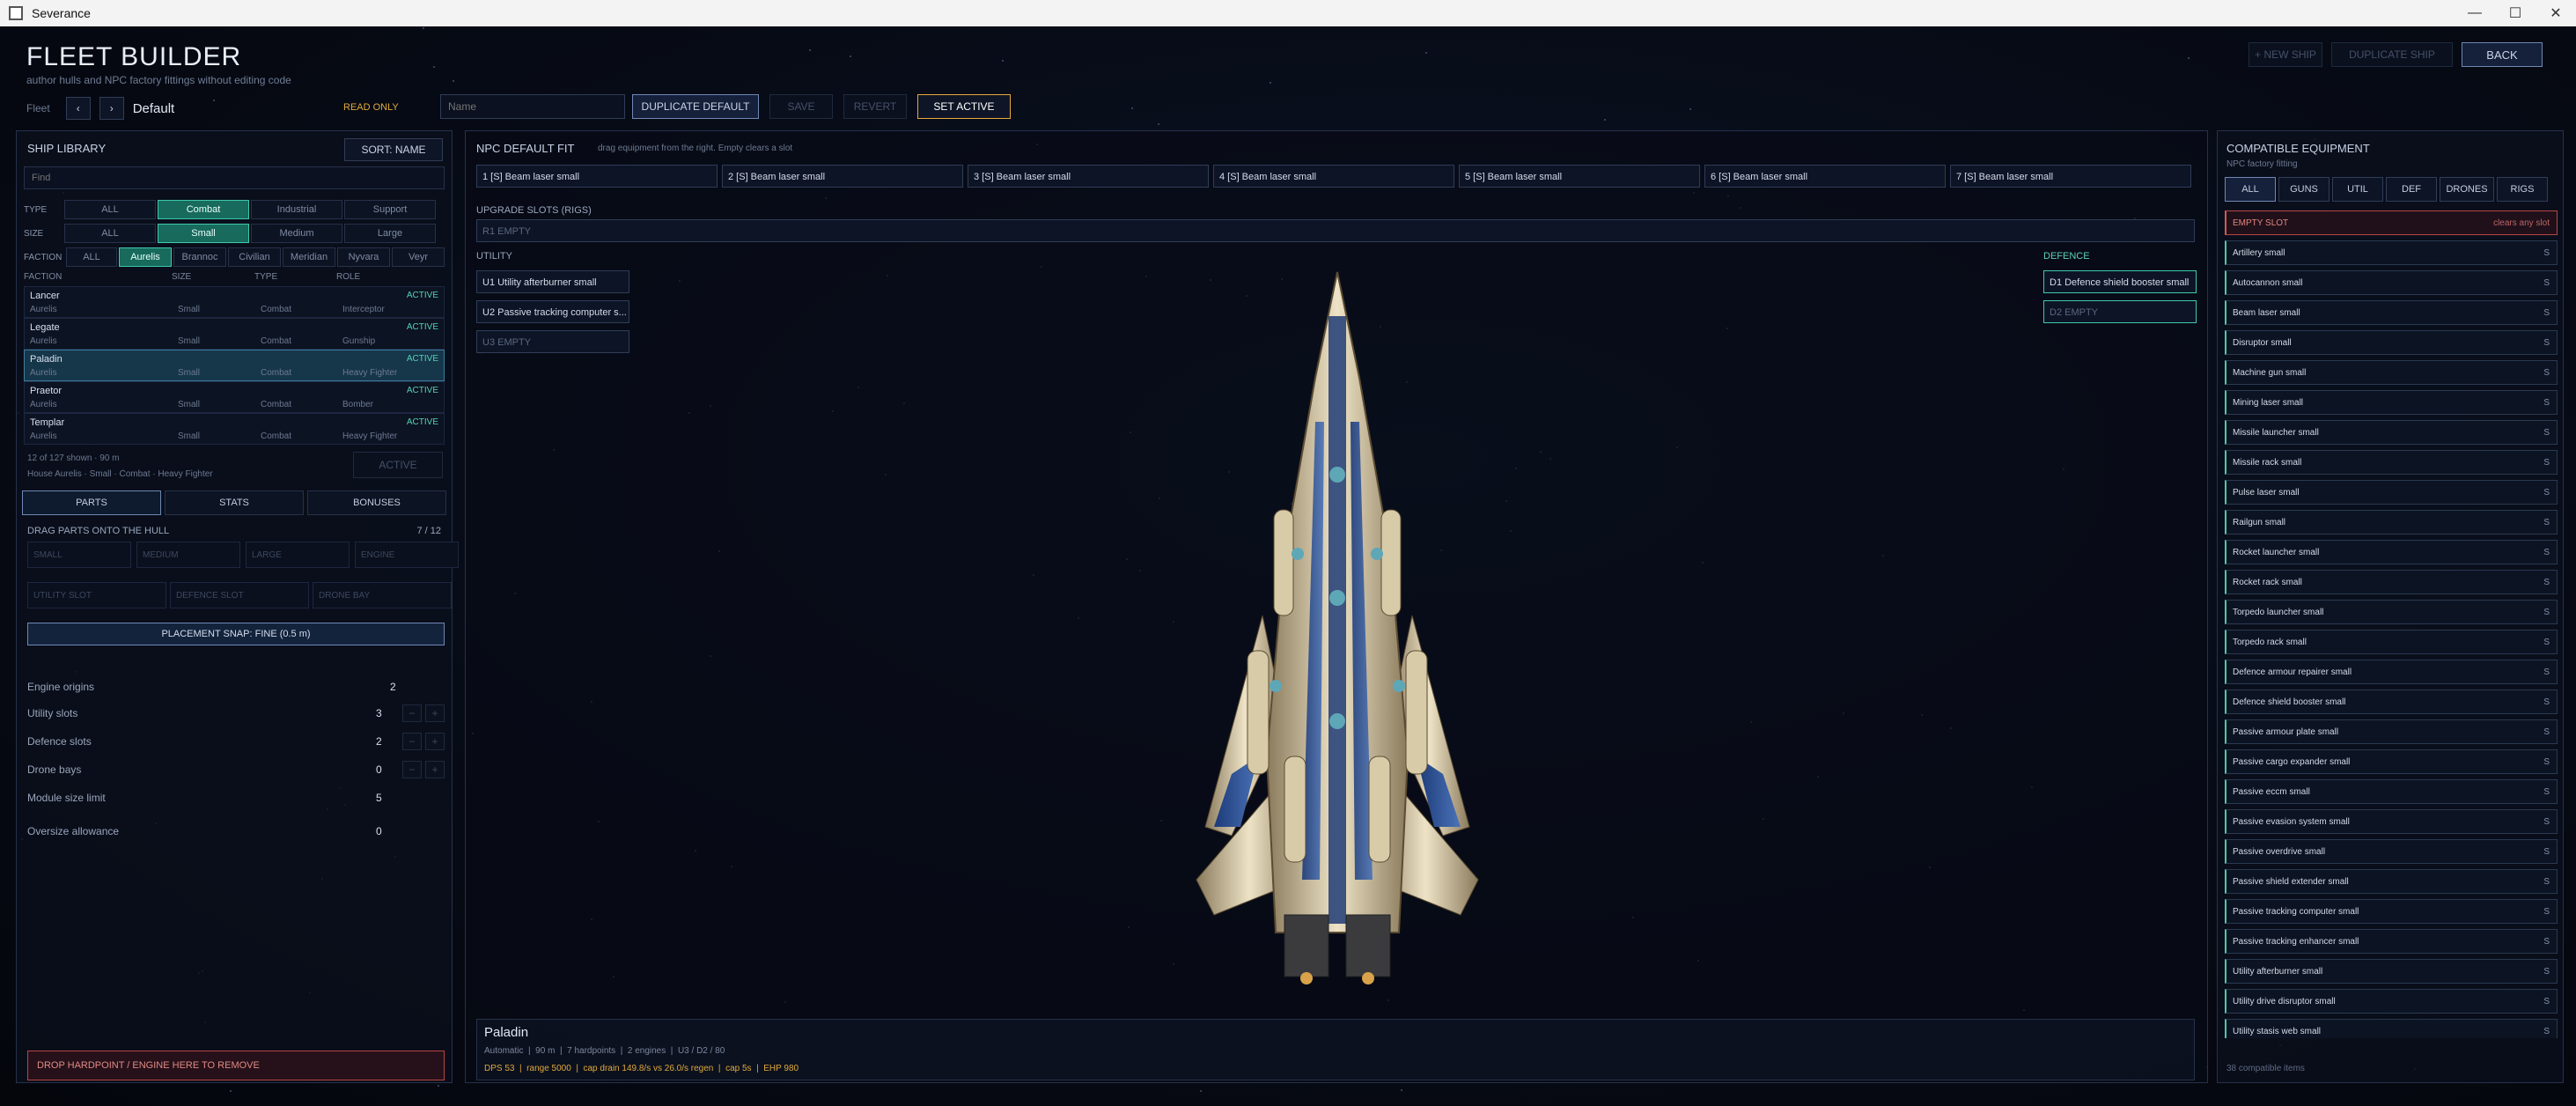 The image size is (2576, 1106). I want to click on equipment-item: Autocannon small S, so click(2392, 282).